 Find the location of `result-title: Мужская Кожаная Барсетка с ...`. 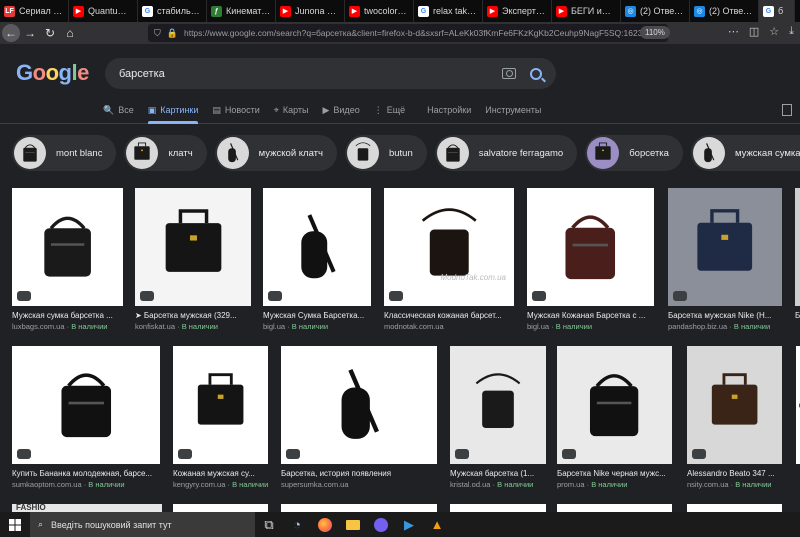

result-title: Мужская Кожаная Барсетка с ... is located at coordinates (590, 316).